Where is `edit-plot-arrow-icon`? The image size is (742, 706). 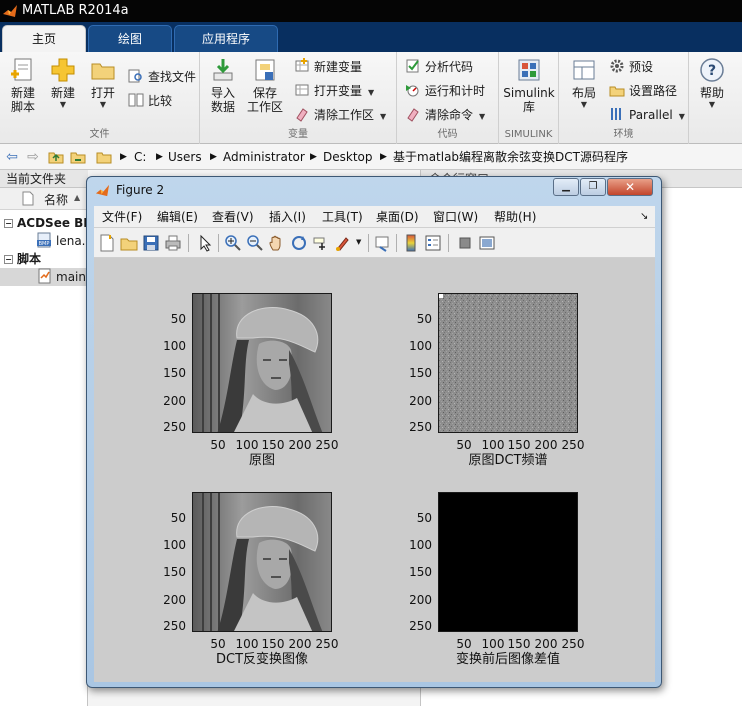
edit-plot-arrow-icon is located at coordinates (205, 243).